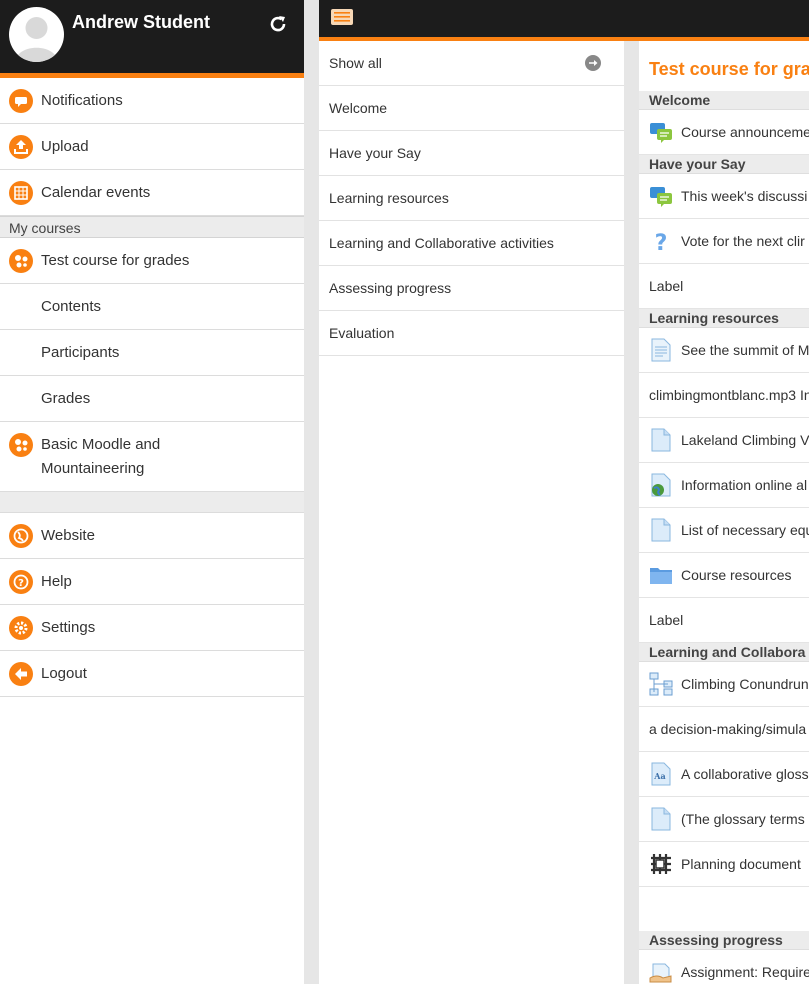  What do you see at coordinates (661, 774) in the screenshot?
I see `glossary-icon: Aa` at bounding box center [661, 774].